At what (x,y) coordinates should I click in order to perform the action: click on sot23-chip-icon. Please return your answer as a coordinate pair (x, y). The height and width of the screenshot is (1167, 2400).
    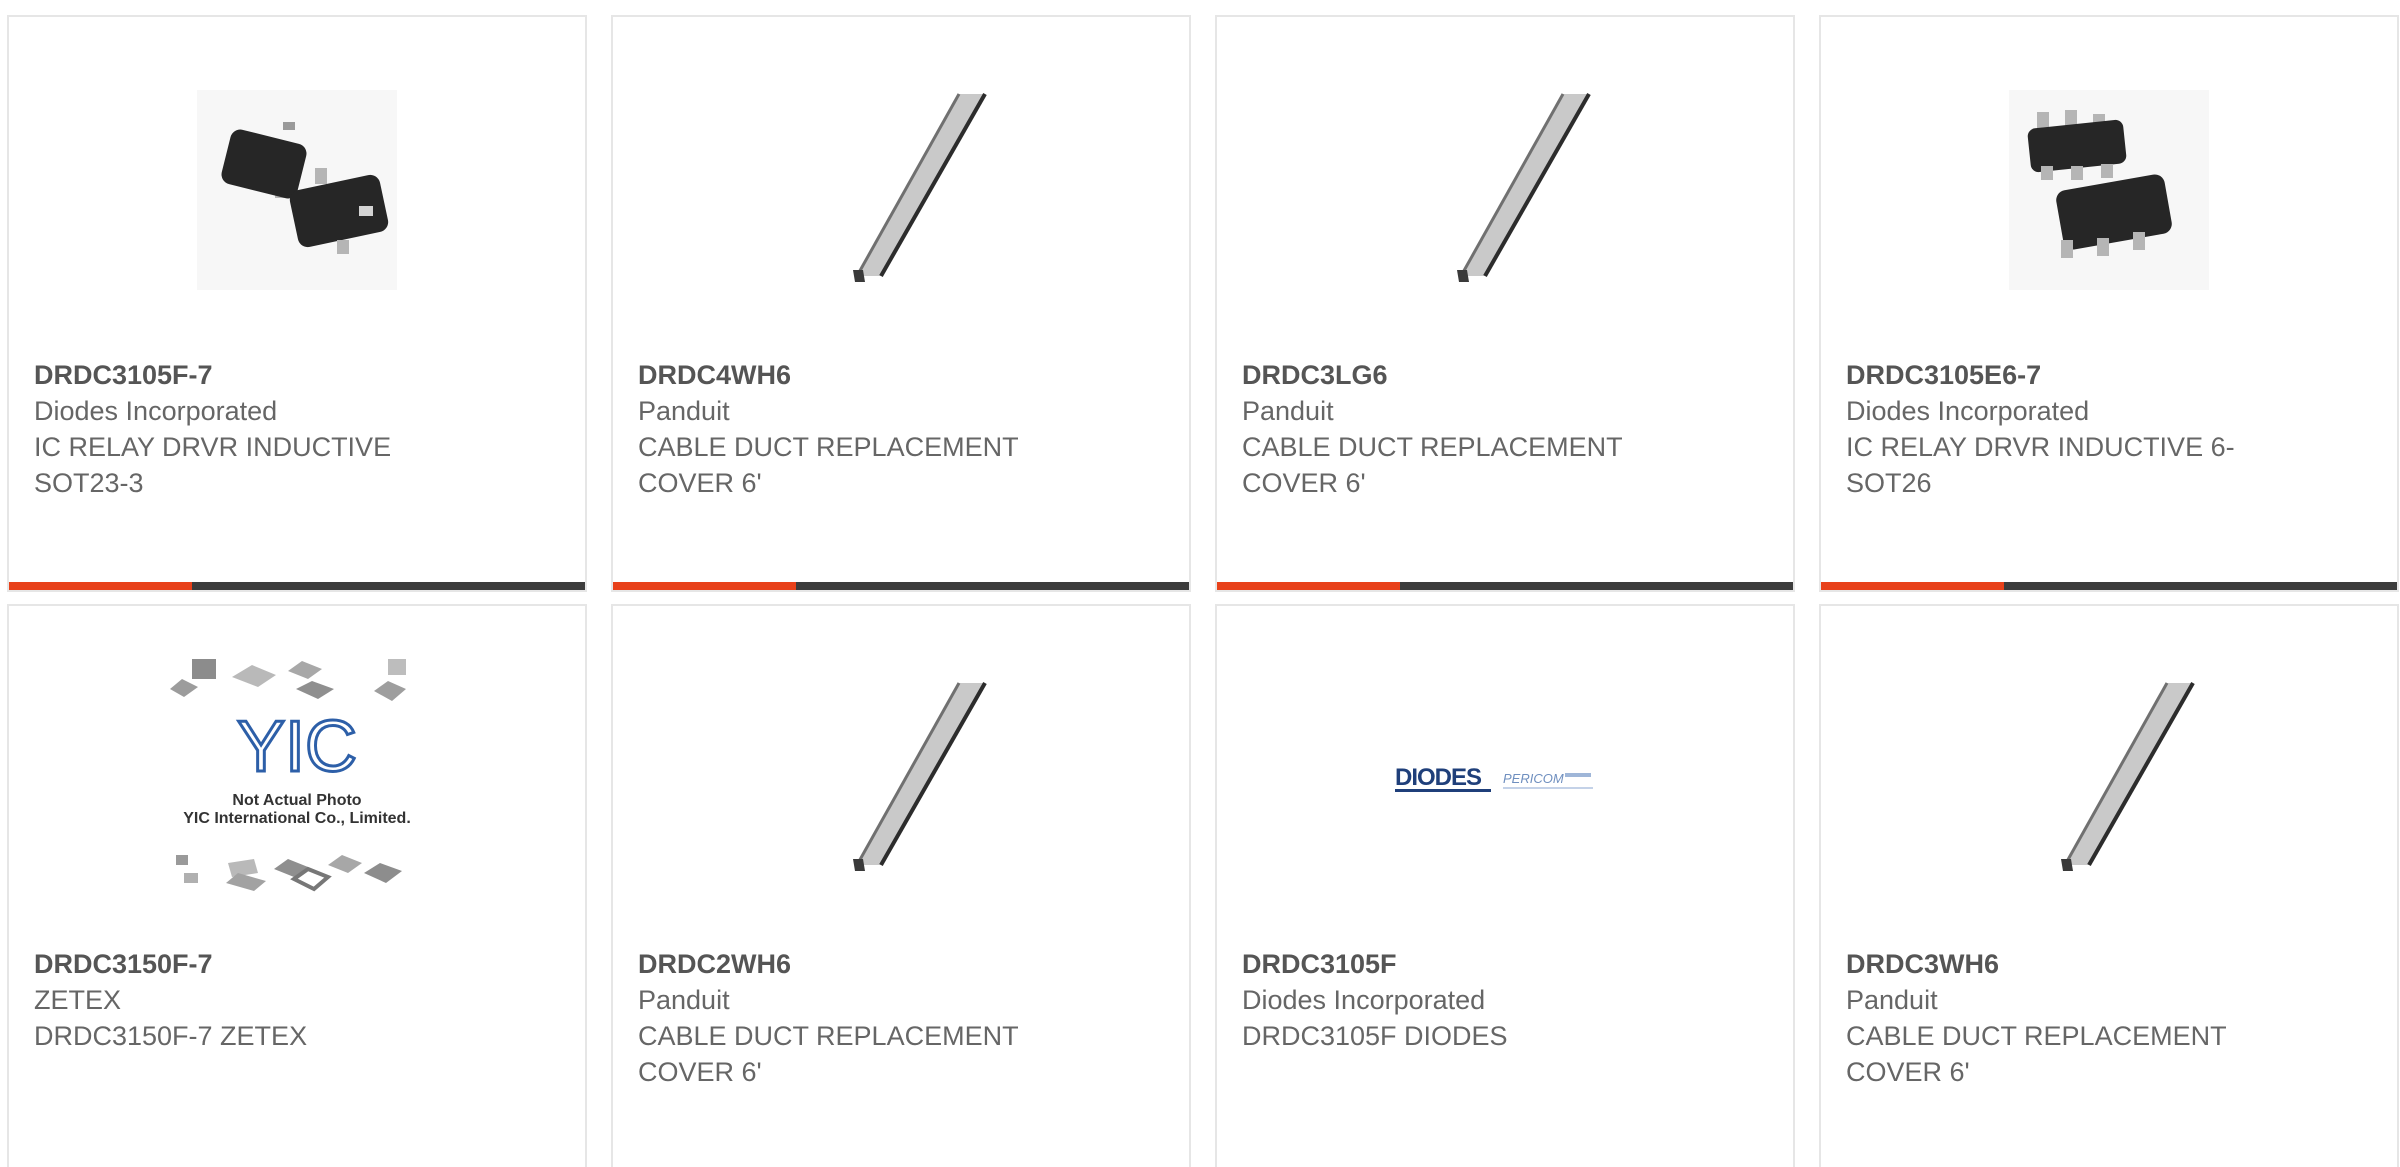
    Looking at the image, I should click on (297, 190).